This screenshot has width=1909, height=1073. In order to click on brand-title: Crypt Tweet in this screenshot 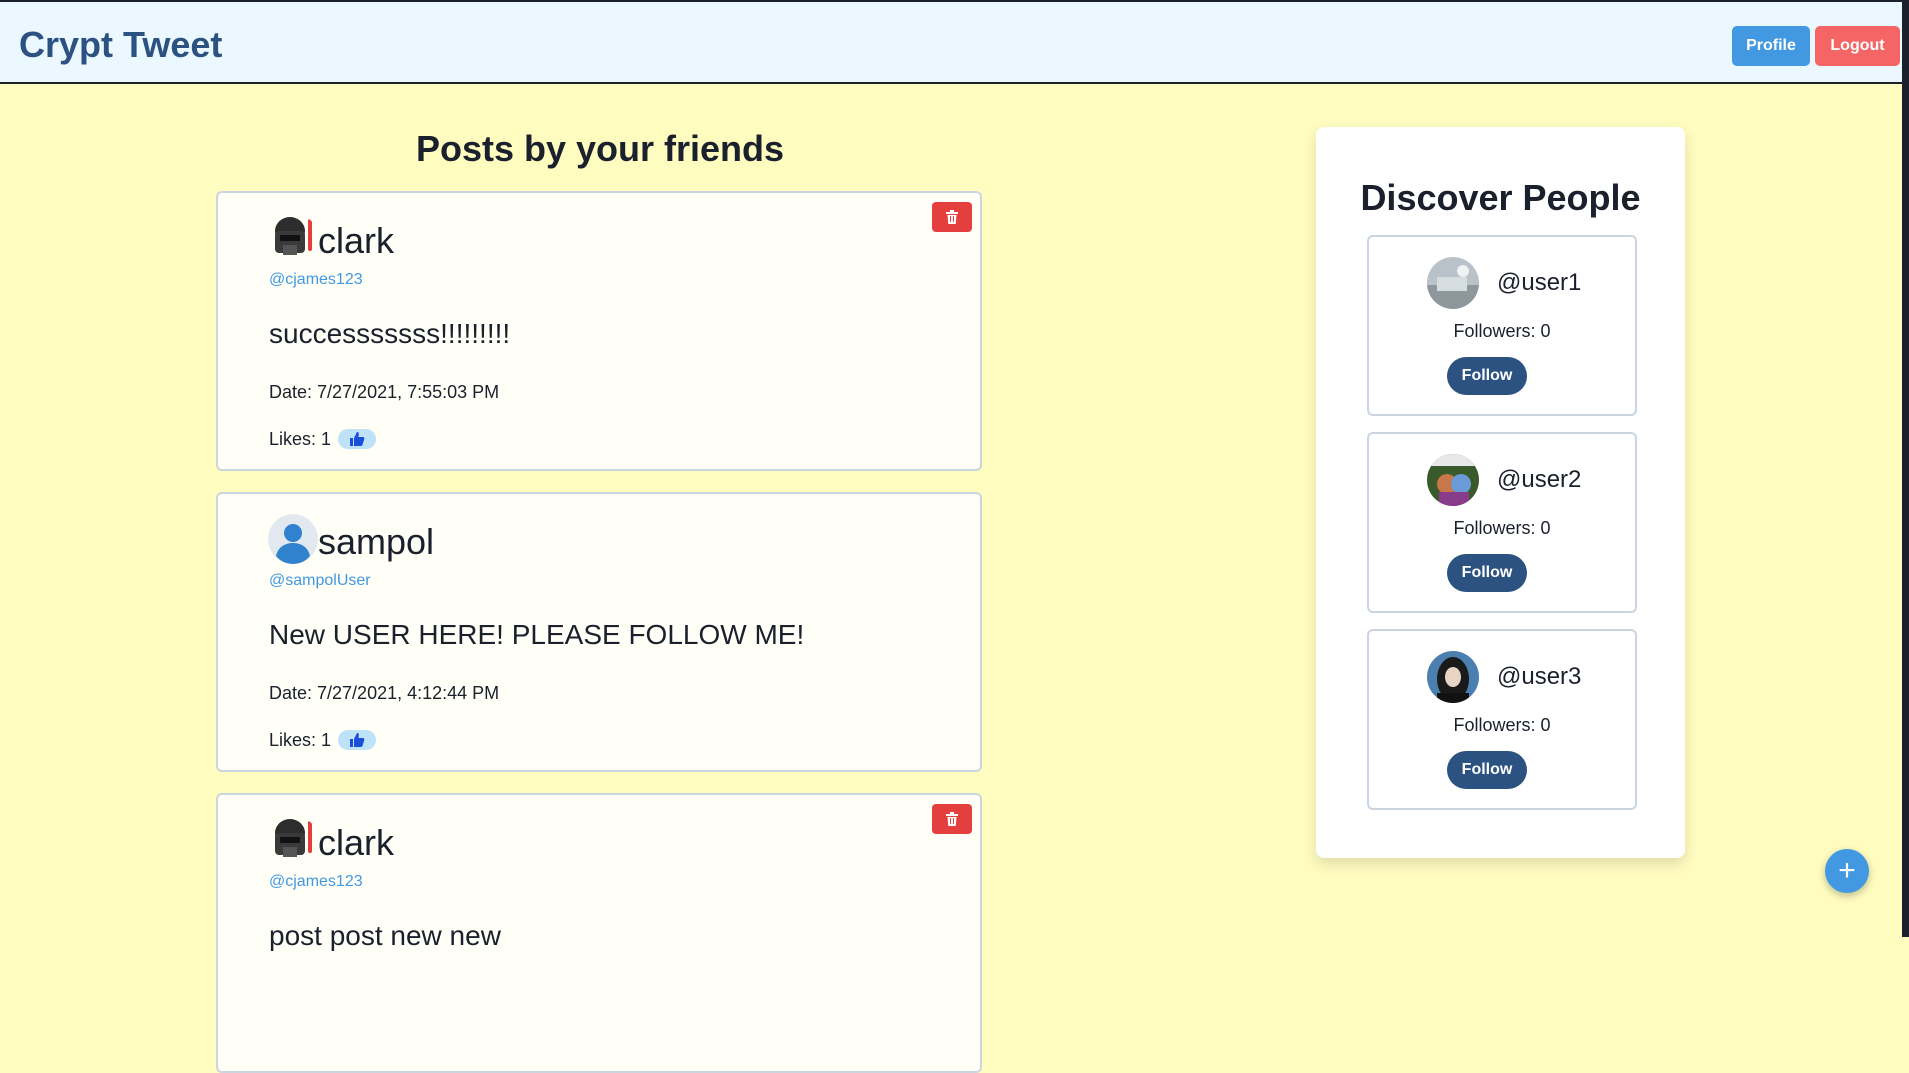, I will do `click(120, 45)`.